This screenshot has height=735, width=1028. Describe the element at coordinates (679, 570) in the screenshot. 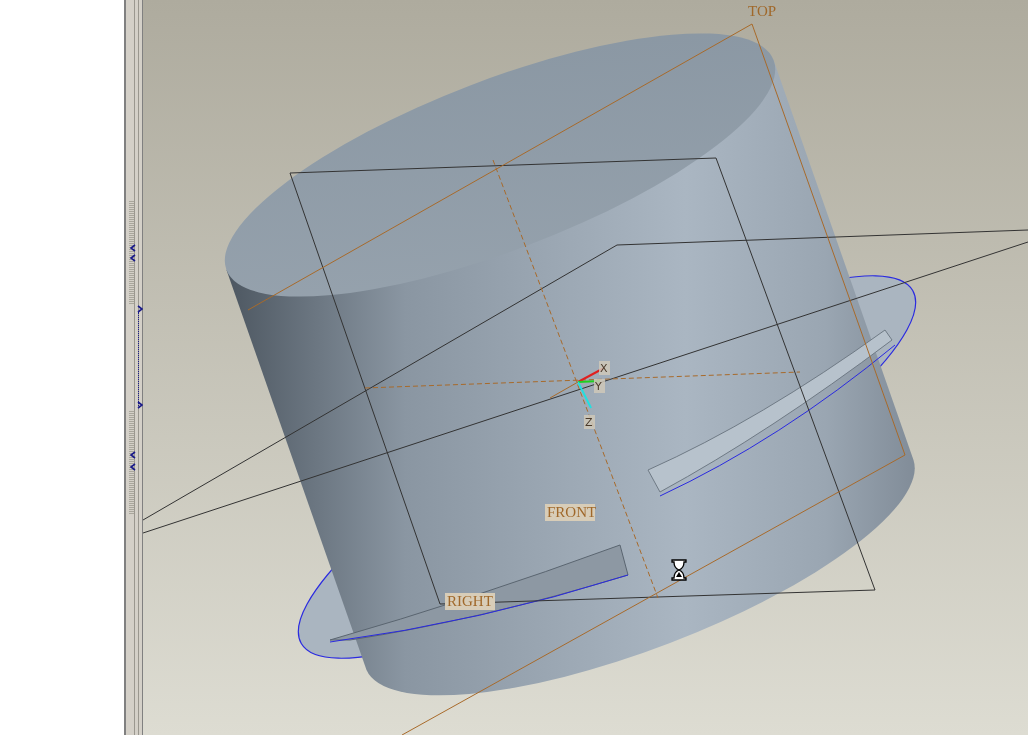

I see `hourglass-cursor-icon` at that location.